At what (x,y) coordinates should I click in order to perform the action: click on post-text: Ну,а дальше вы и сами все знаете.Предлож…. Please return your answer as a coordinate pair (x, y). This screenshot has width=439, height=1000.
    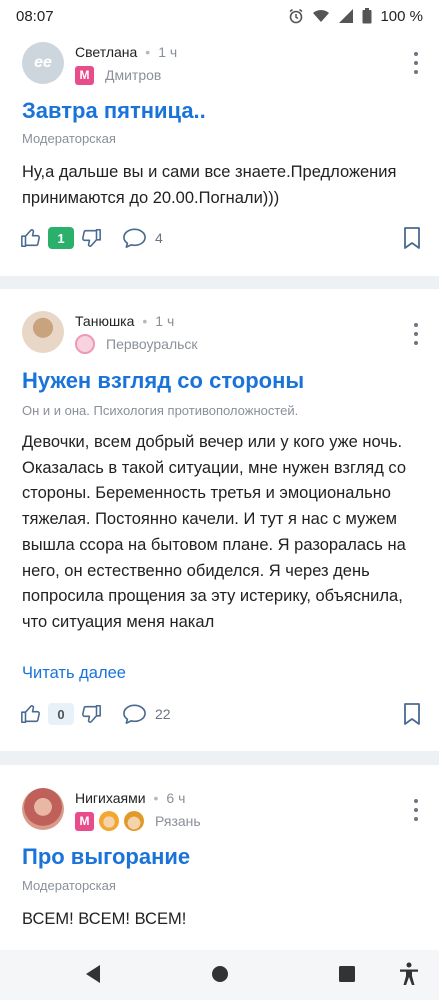
    Looking at the image, I should click on (222, 185).